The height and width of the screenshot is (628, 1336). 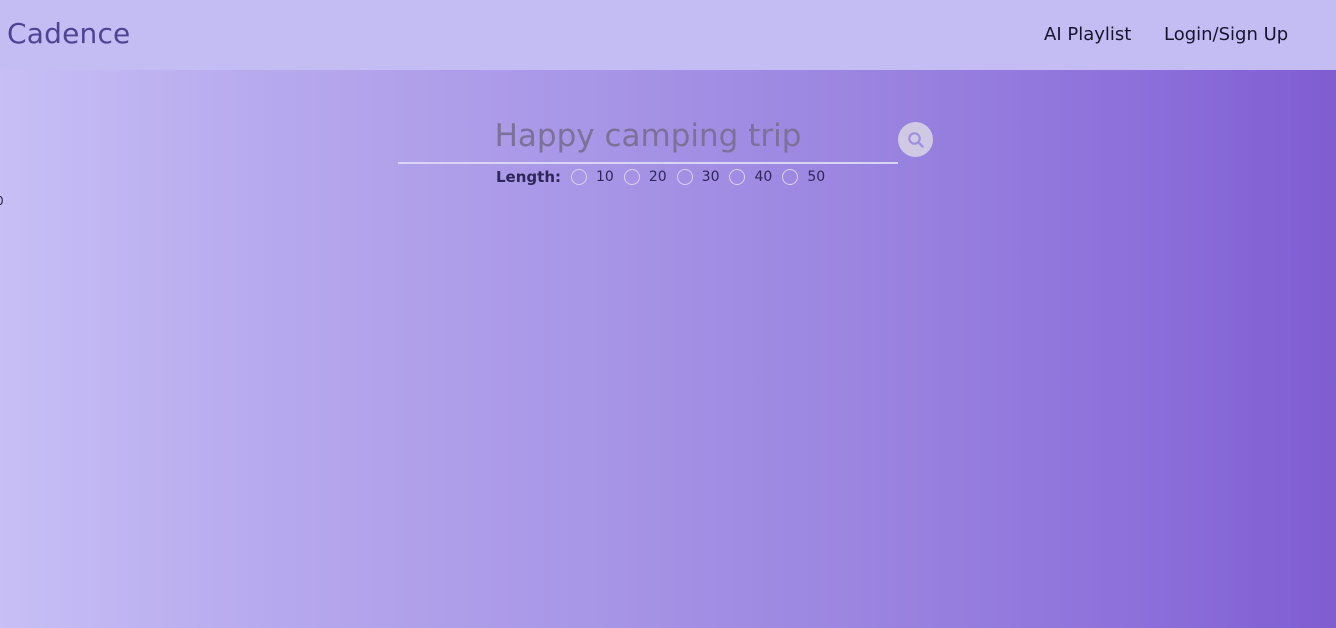 I want to click on brand-logo-text: Cadence, so click(x=68, y=34).